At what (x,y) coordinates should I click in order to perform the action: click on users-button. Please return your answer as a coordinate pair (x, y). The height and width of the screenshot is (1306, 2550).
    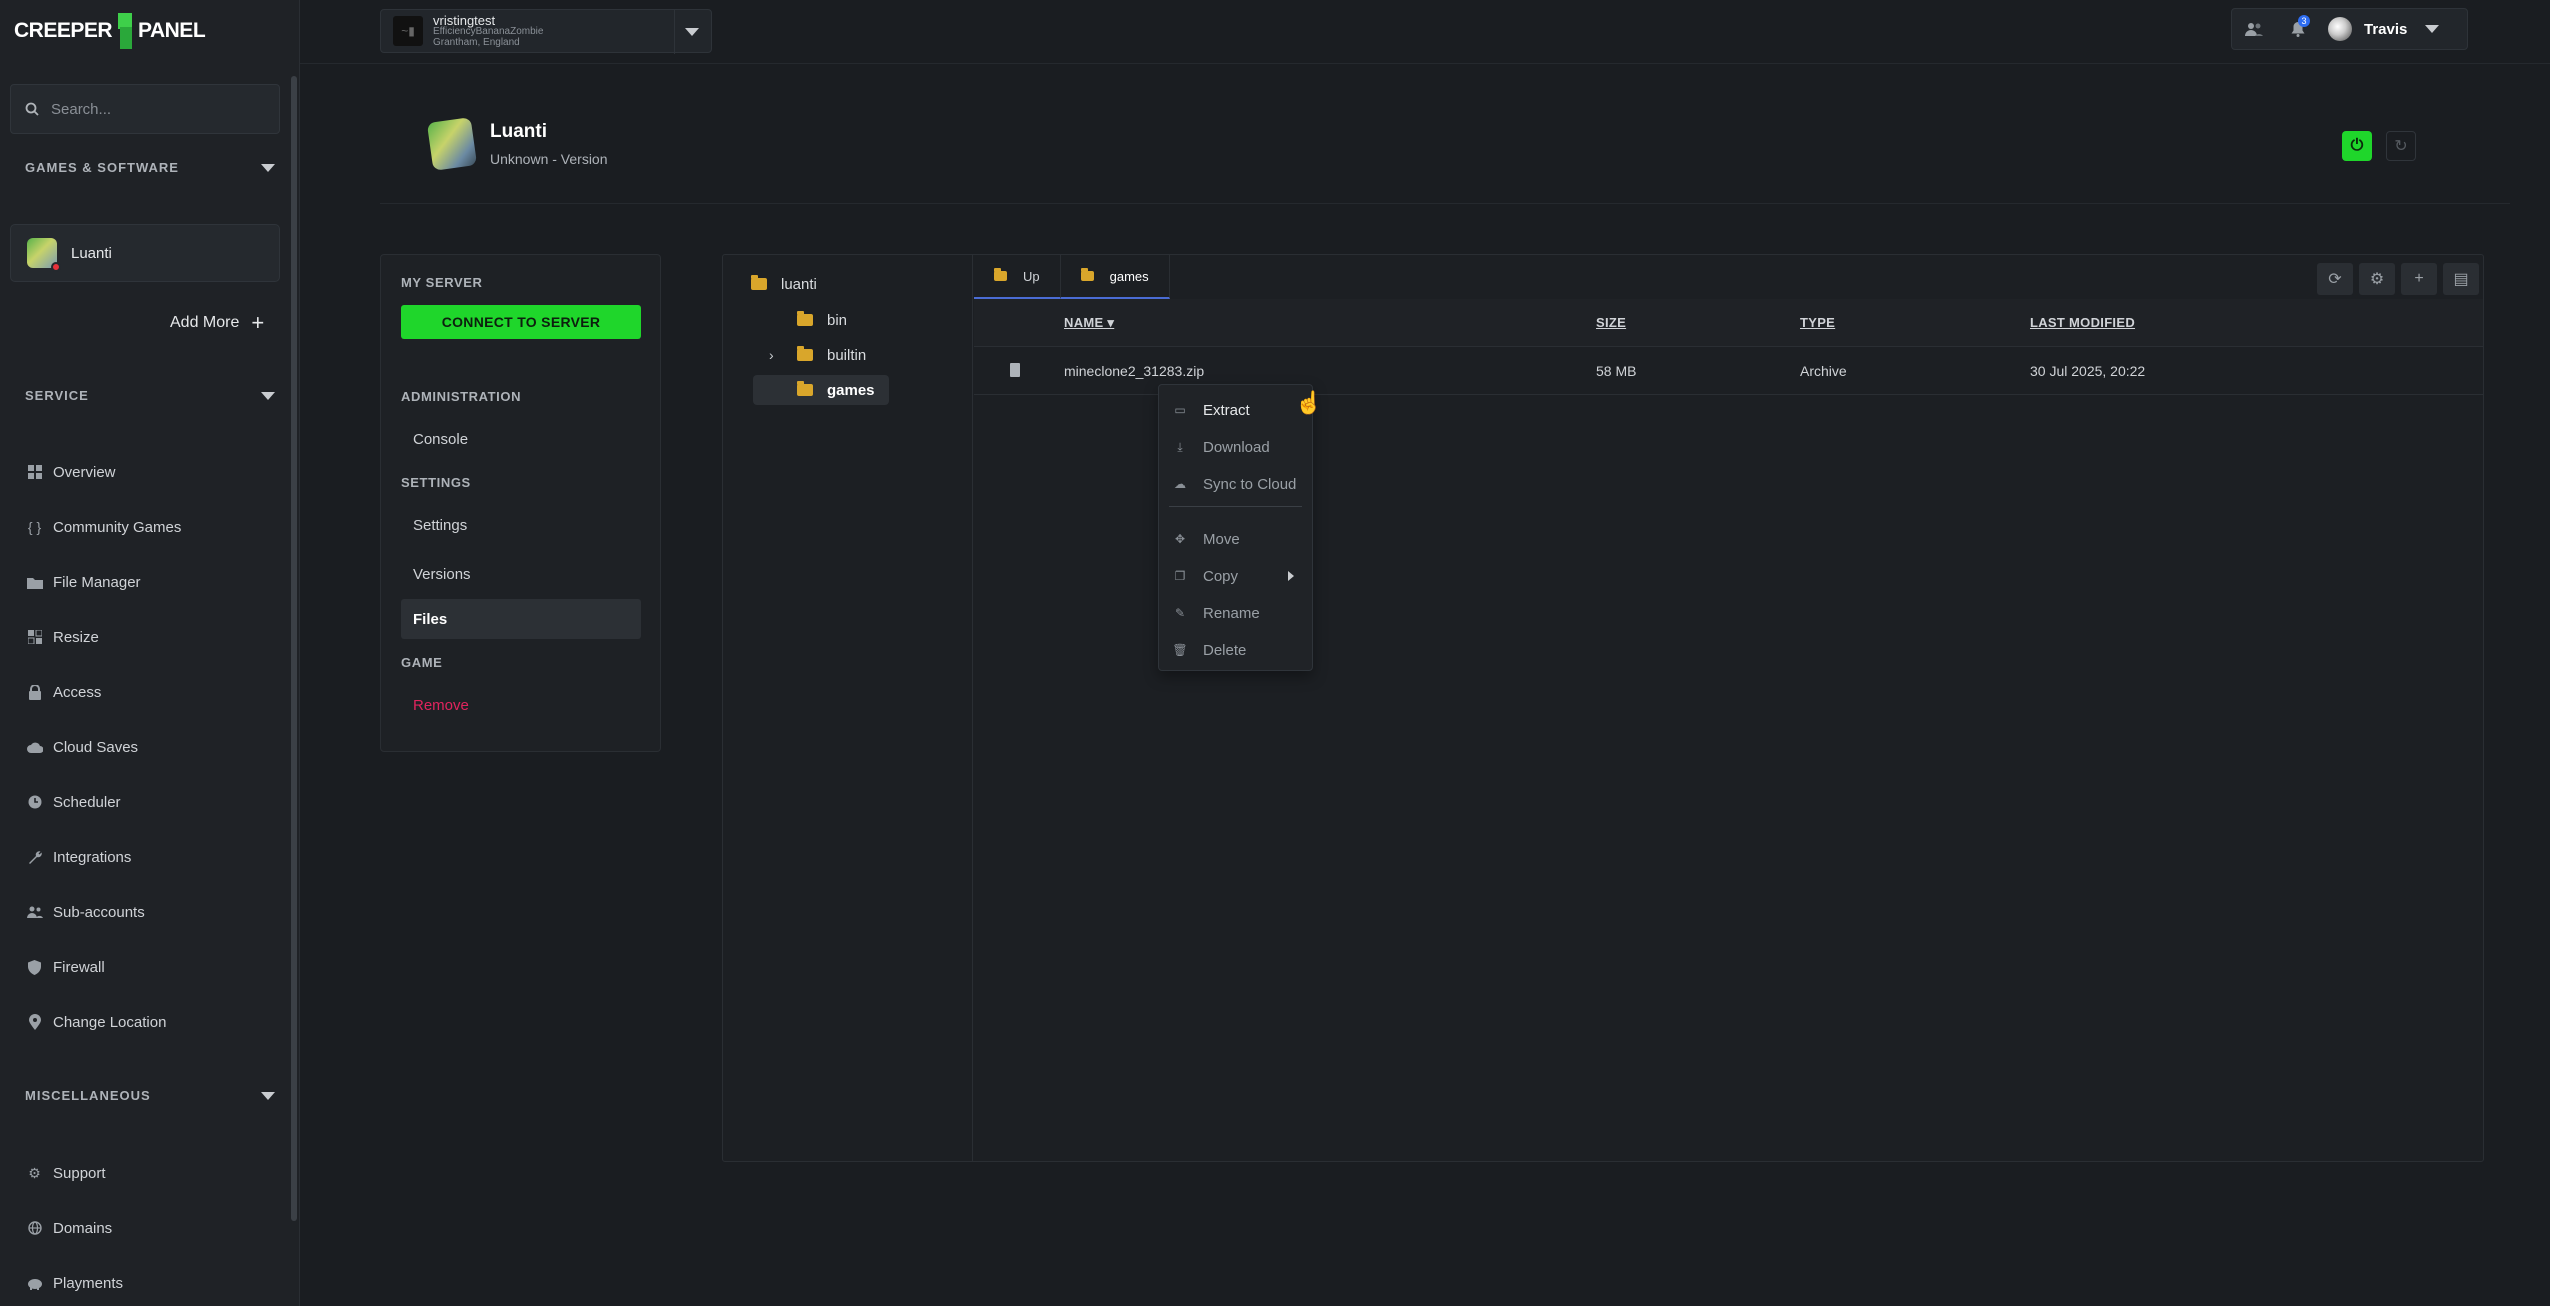
    Looking at the image, I should click on (2254, 29).